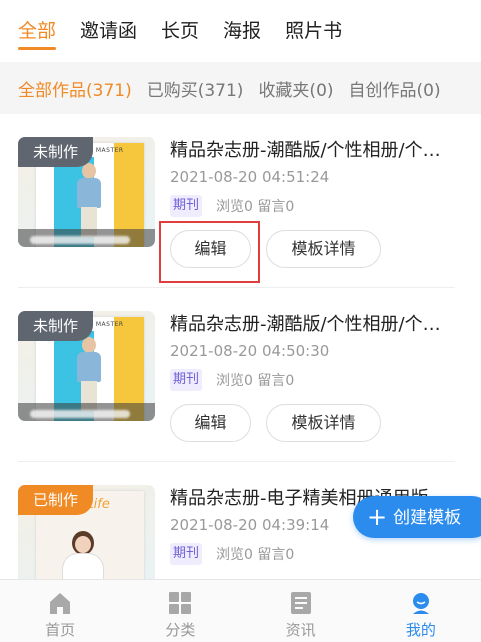 This screenshot has width=481, height=642. Describe the element at coordinates (180, 603) in the screenshot. I see `grid-icon` at that location.